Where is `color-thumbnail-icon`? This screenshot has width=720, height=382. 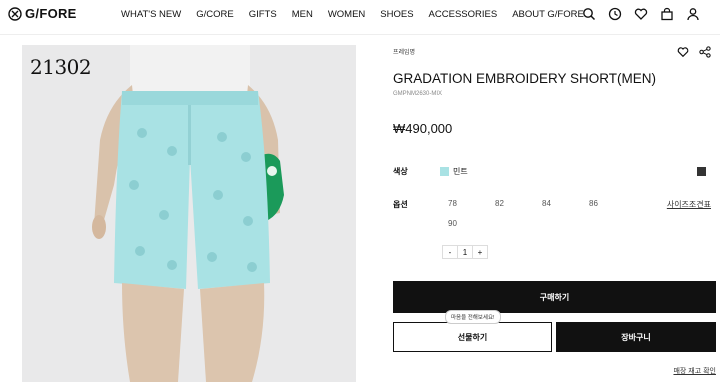 color-thumbnail-icon is located at coordinates (701, 171).